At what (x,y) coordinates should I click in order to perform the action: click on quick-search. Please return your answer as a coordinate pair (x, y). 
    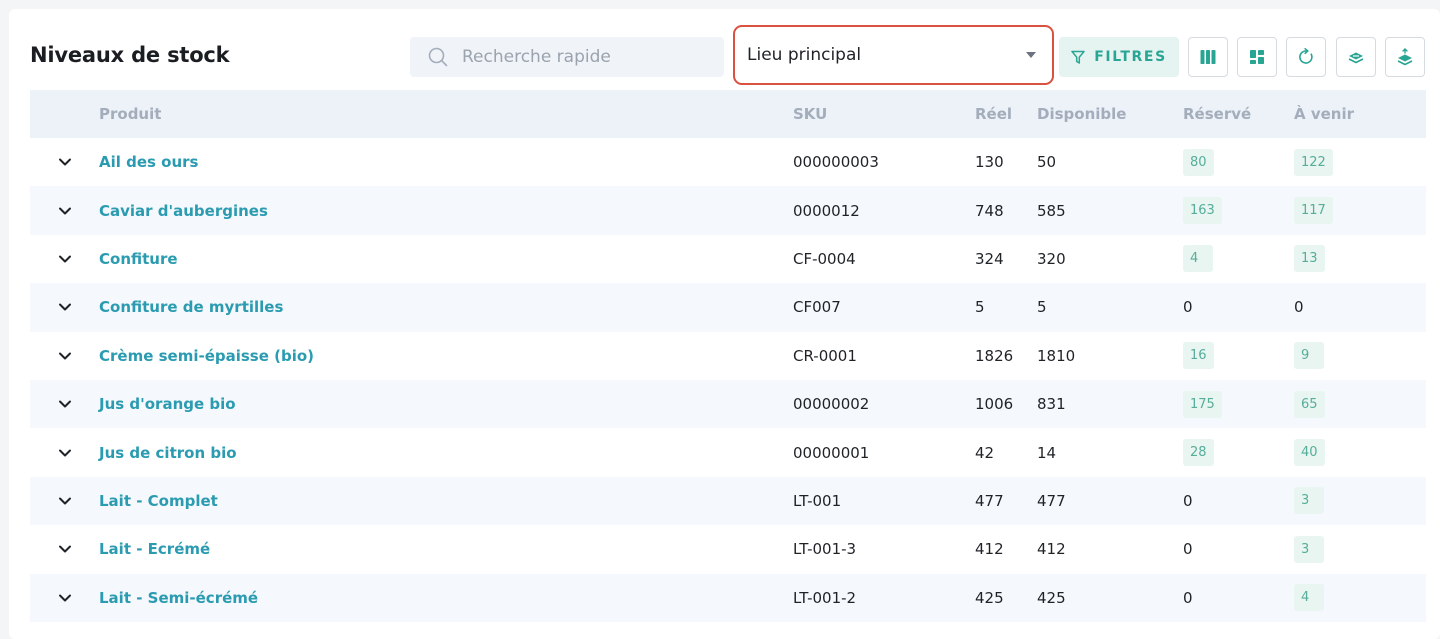
    Looking at the image, I should click on (567, 57).